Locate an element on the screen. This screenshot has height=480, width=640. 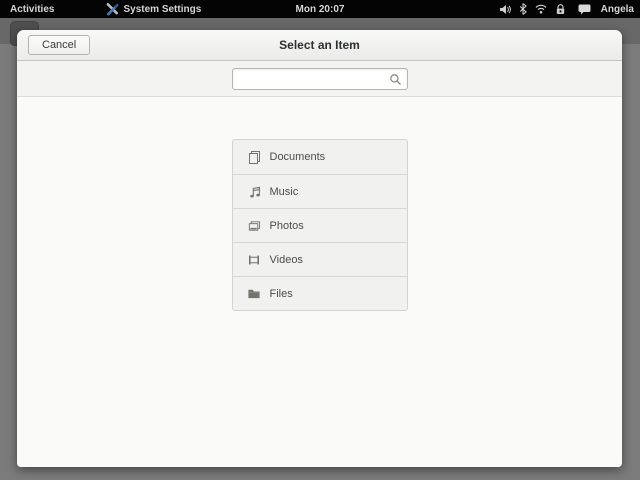
documents-icon is located at coordinates (254, 157).